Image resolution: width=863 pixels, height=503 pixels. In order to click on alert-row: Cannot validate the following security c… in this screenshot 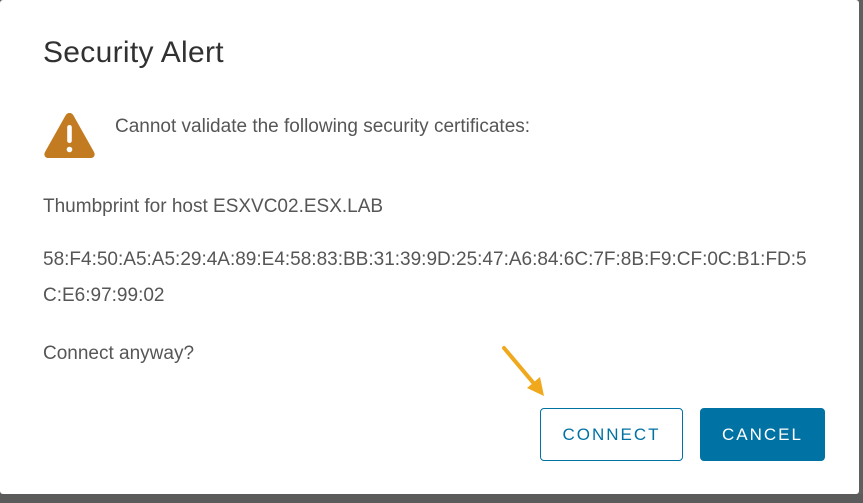, I will do `click(438, 136)`.